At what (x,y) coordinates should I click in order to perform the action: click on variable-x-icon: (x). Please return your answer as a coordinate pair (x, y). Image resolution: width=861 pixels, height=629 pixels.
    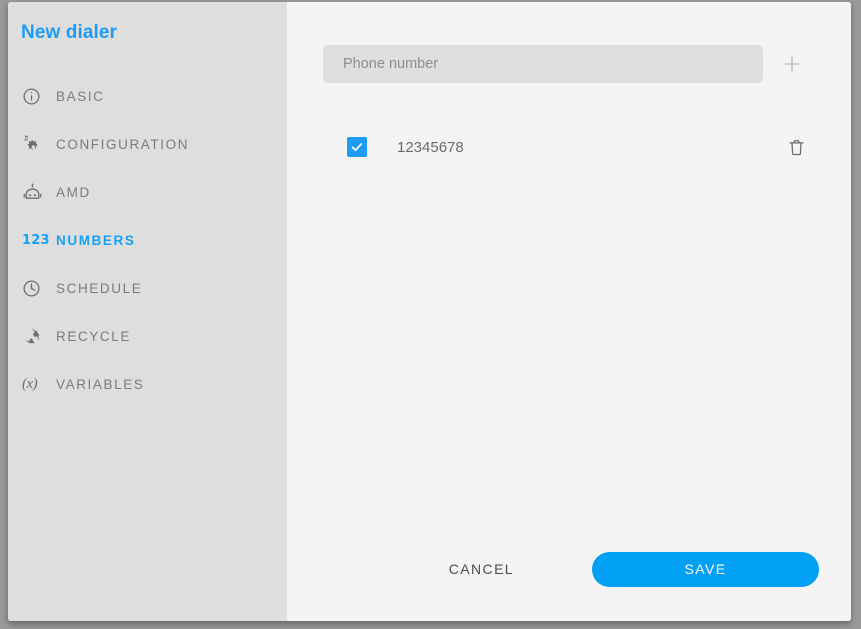
    Looking at the image, I should click on (35, 384).